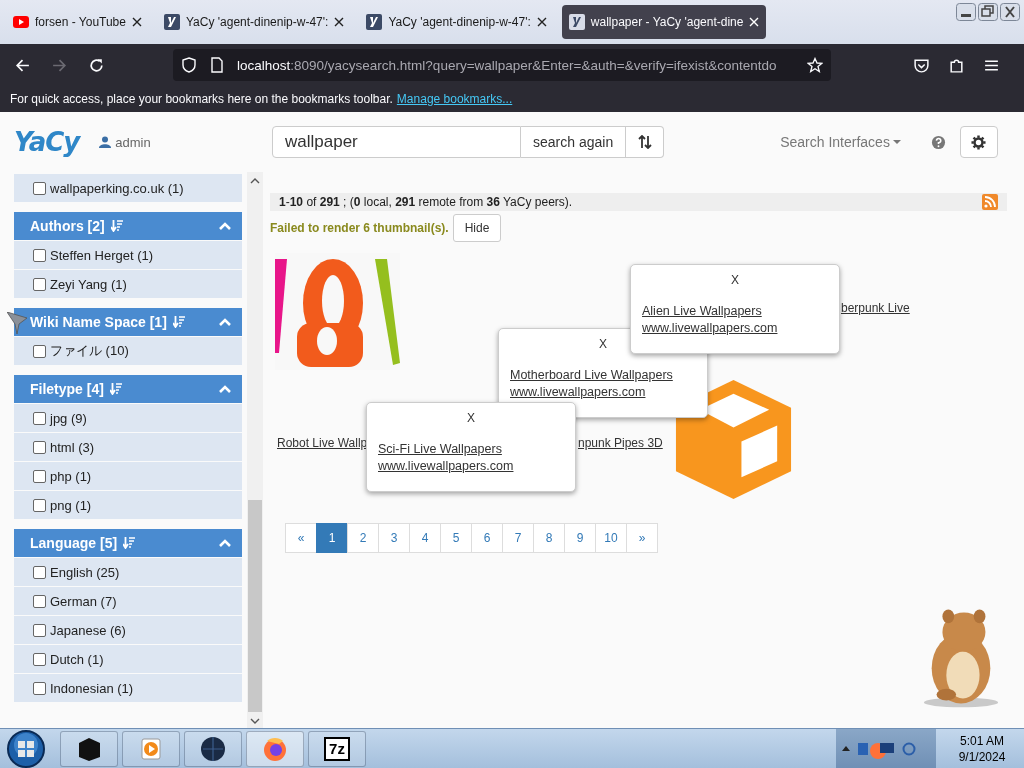 The image size is (1024, 768). I want to click on page-link: 7, so click(518, 538).